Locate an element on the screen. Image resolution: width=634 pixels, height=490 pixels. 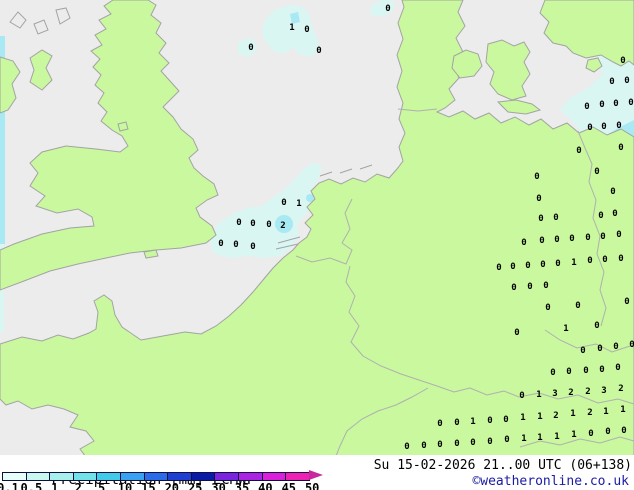
forecast-datetime: Su 15-02-2026 21..00 UTC (06+138) is located at coordinates (502, 465).